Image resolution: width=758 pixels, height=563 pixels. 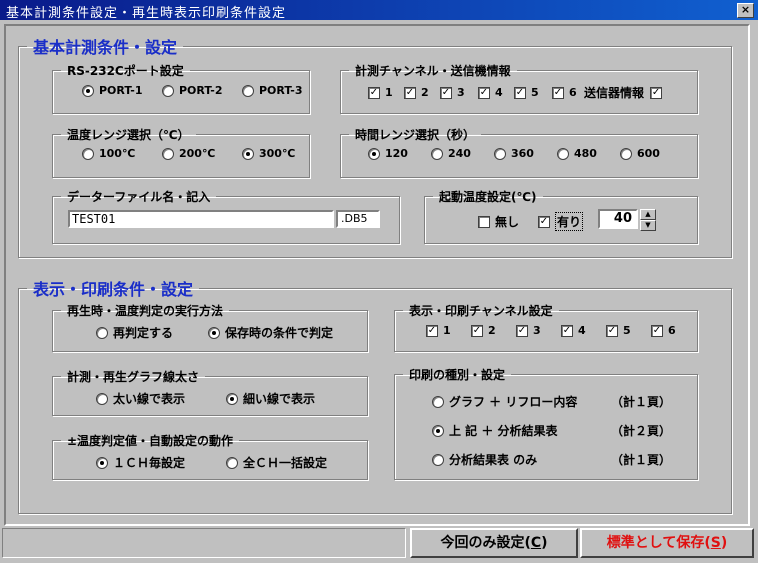 I want to click on checkbox-label: 有り, so click(x=569, y=221).